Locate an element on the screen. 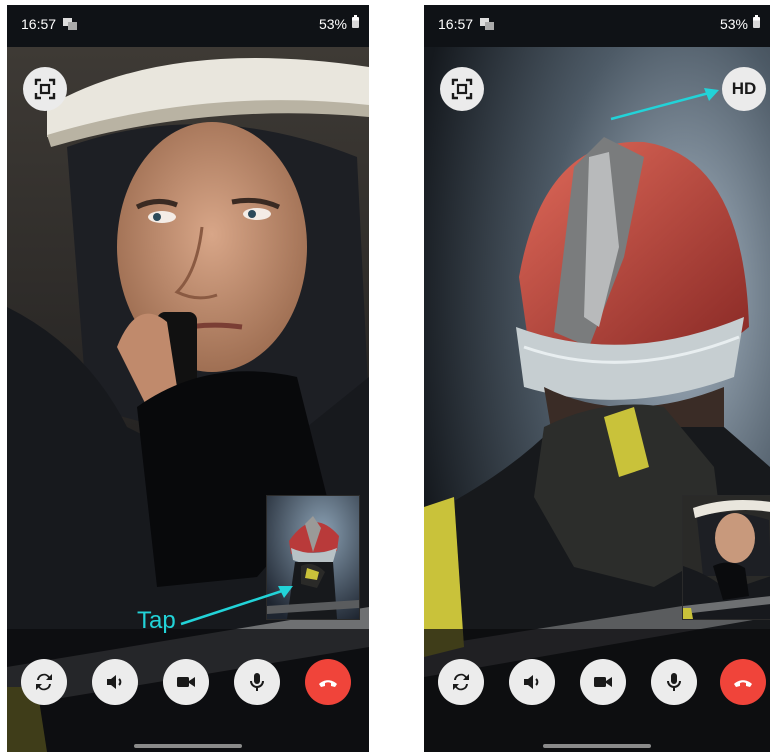  annotation-tap-label: Tap is located at coordinates (156, 620).